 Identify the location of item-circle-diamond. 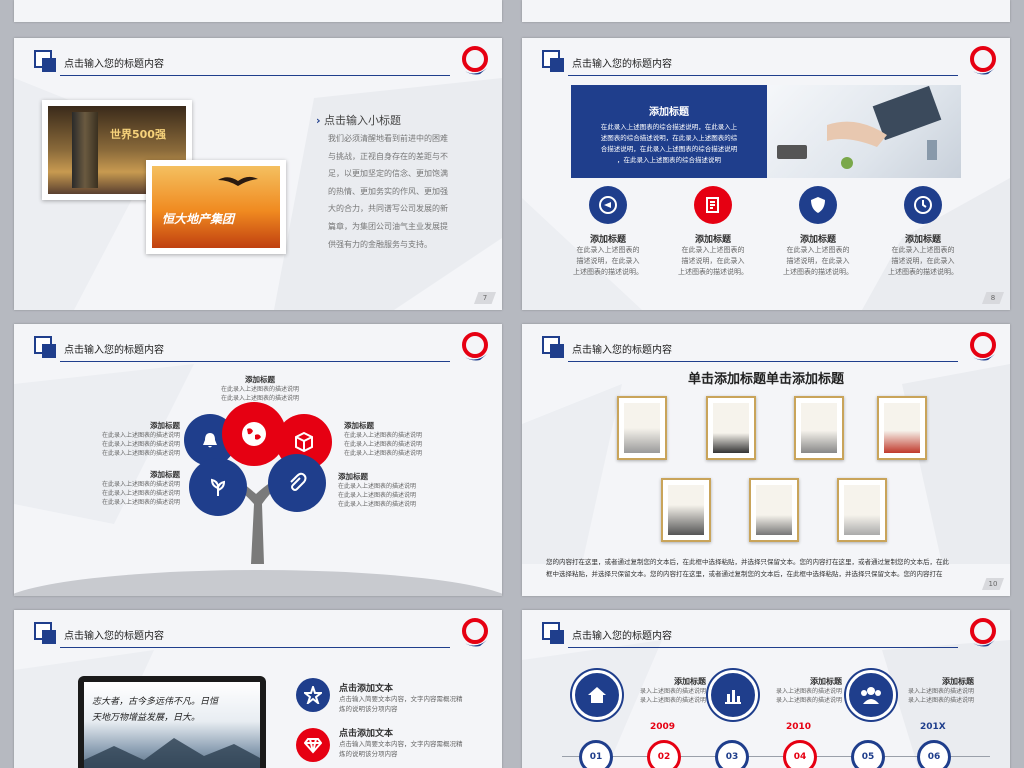
(313, 745).